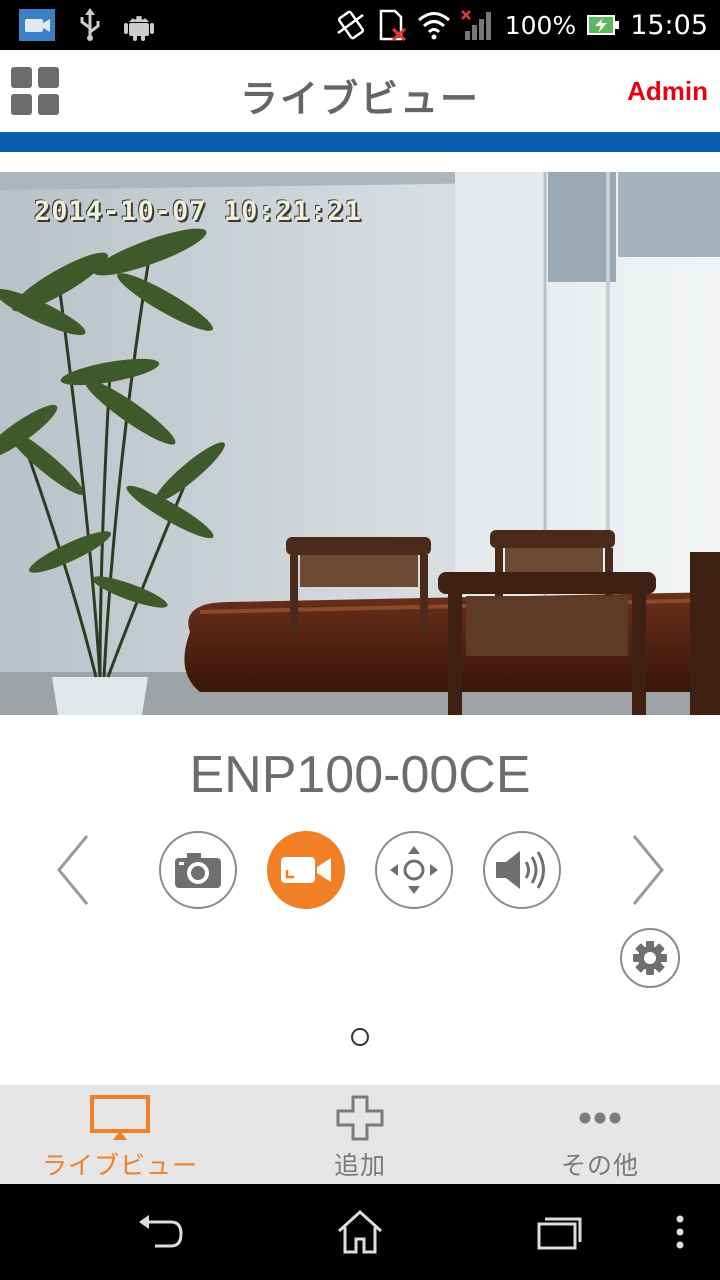 The image size is (720, 1280). I want to click on previous-camera-icon, so click(73, 870).